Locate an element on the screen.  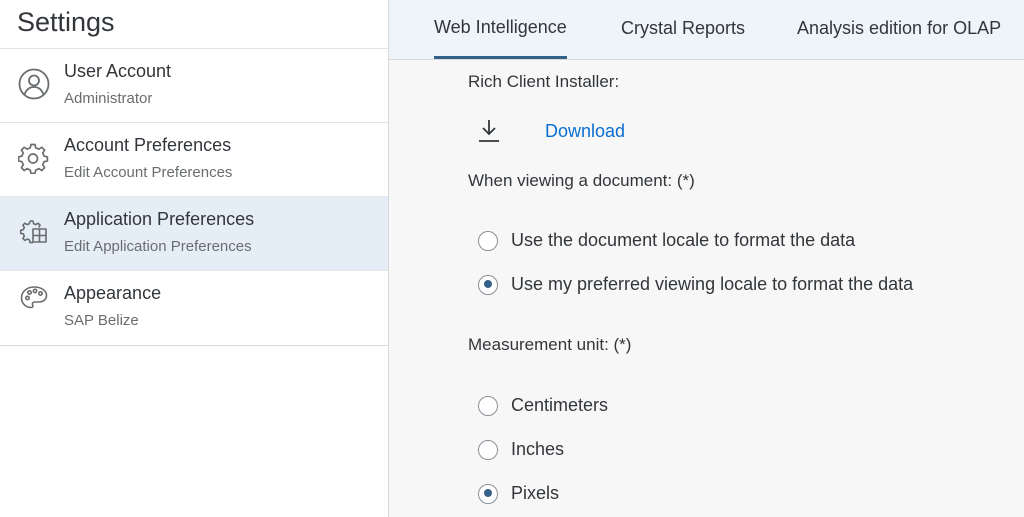
radio-label: Pixels is located at coordinates (535, 493).